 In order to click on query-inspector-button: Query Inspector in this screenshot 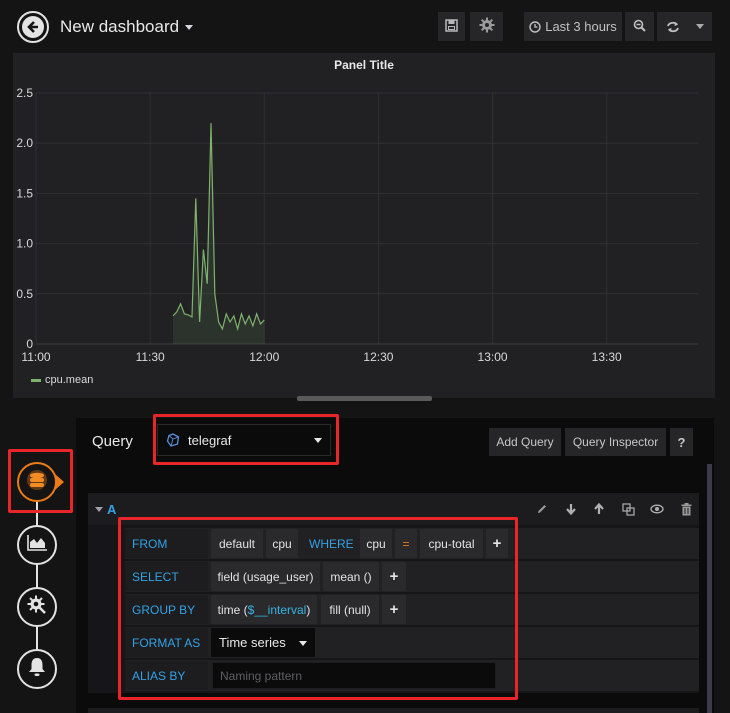, I will do `click(615, 442)`.